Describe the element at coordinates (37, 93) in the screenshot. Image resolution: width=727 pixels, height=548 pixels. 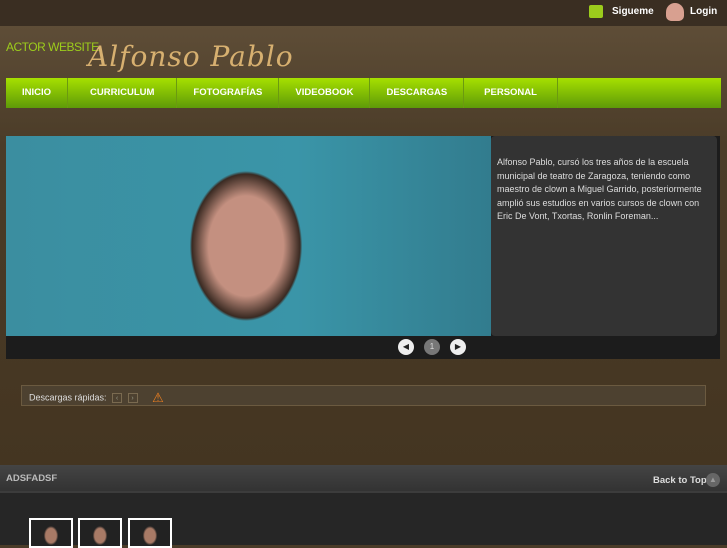
I see `nav-inicio: INICIO` at that location.